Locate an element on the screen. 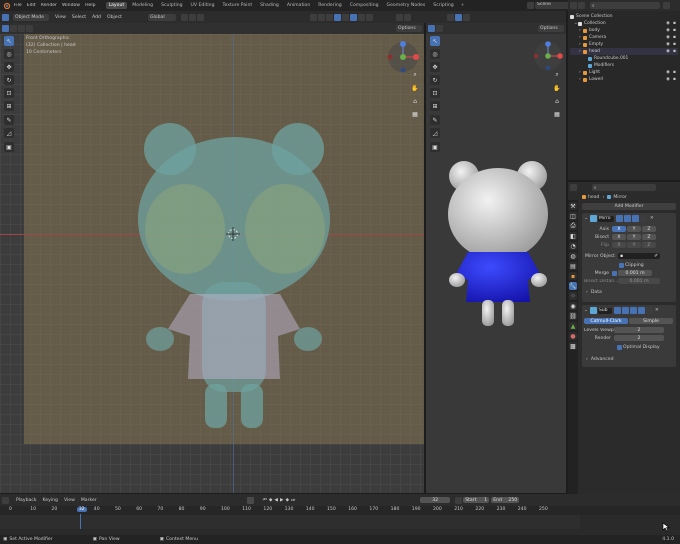 The height and width of the screenshot is (544, 680). scale-tool-icon: ⊡ is located at coordinates (9, 93).